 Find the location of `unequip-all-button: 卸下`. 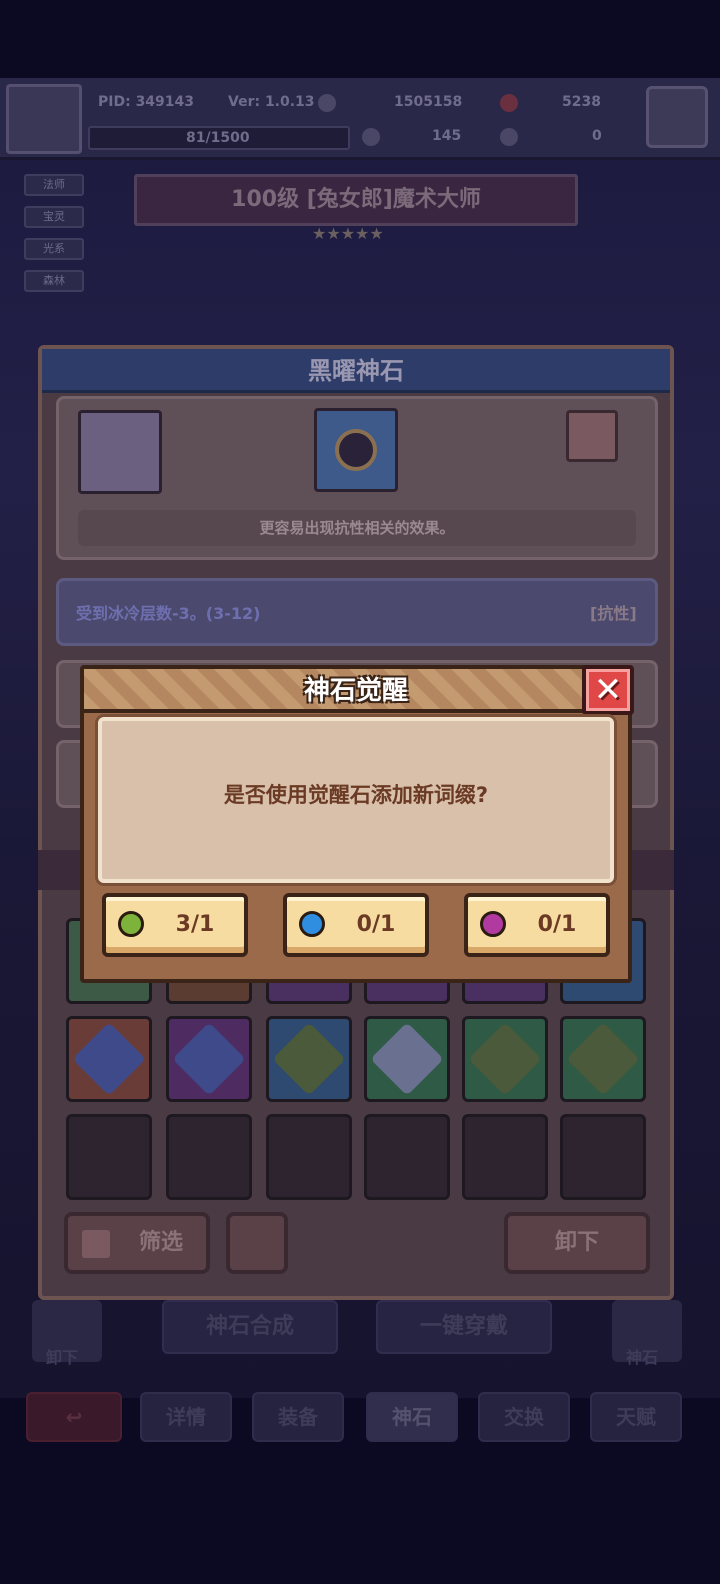

unequip-all-button: 卸下 is located at coordinates (67, 1333).